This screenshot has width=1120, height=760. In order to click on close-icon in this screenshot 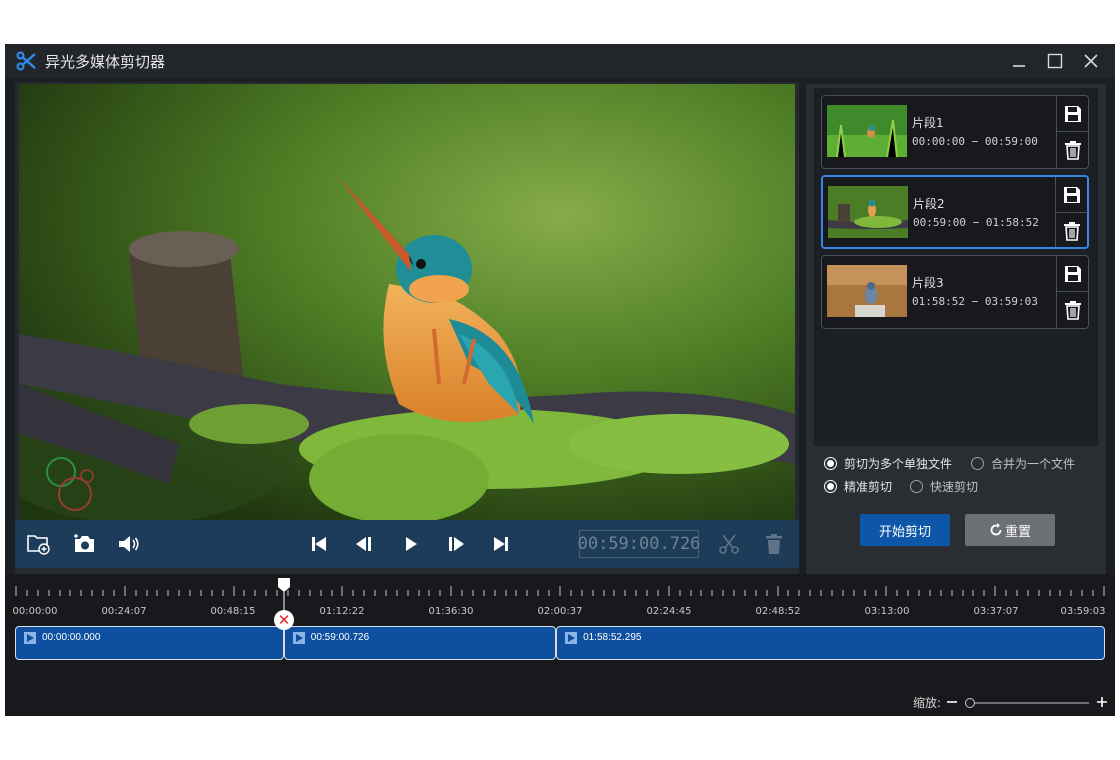, I will do `click(1091, 61)`.